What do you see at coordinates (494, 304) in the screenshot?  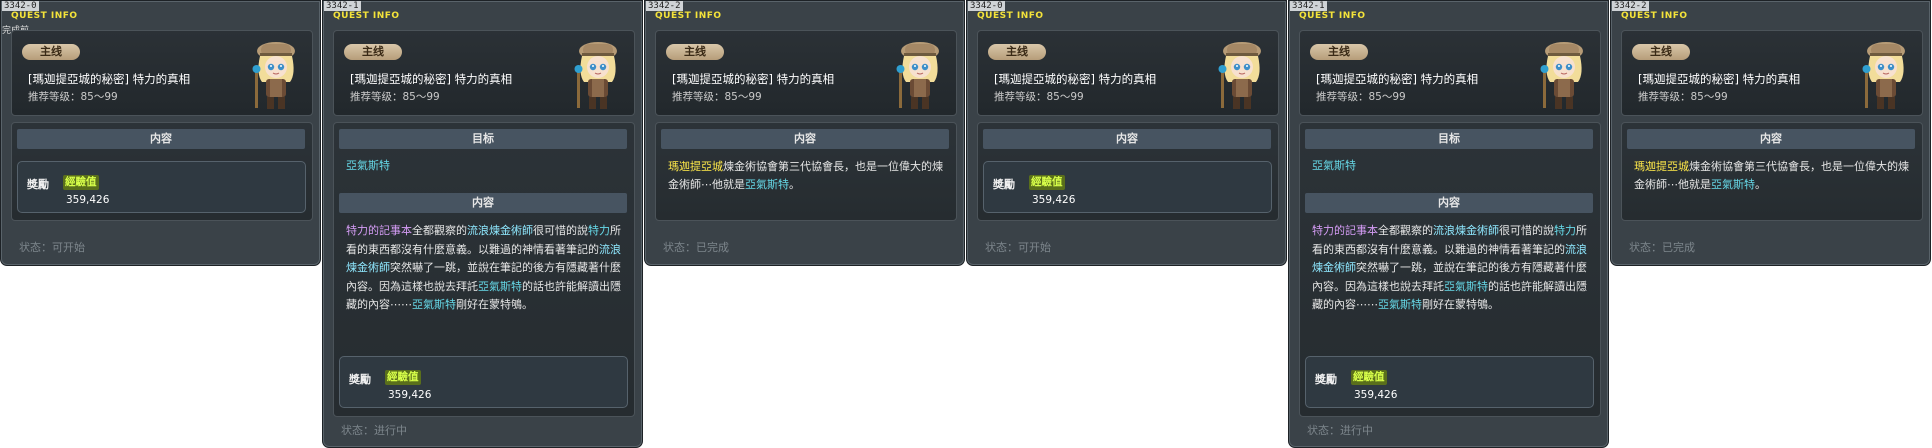 I see `body-text: 剛好在蒙特鴝。` at bounding box center [494, 304].